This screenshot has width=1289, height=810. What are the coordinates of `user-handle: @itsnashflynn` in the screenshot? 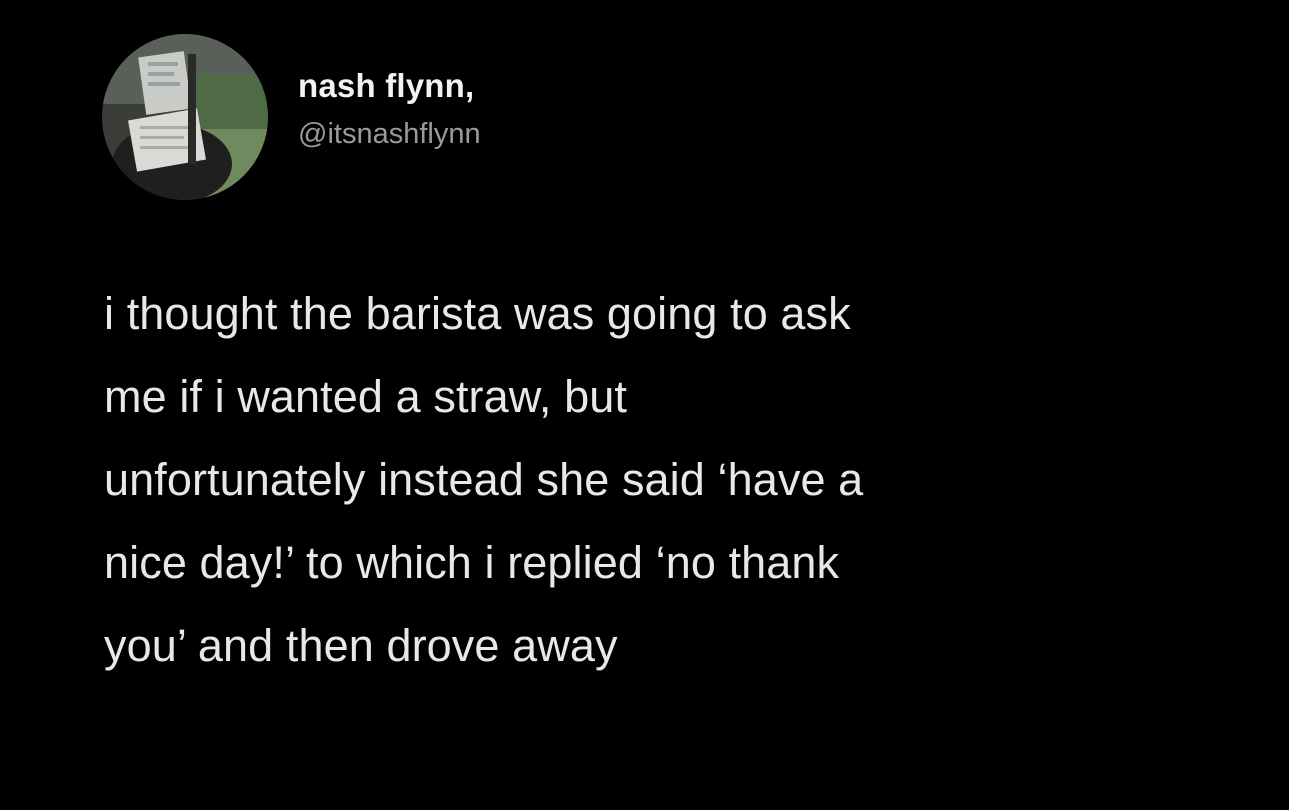 It's located at (389, 134).